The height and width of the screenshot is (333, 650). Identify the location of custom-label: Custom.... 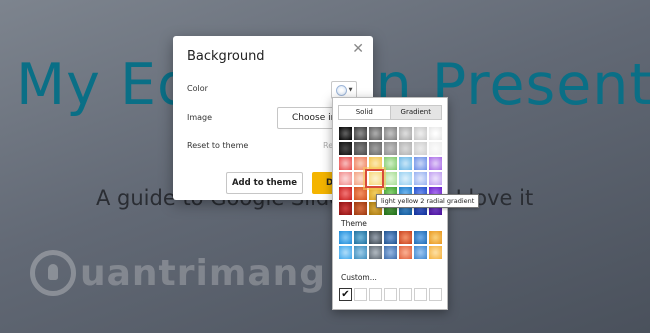
(359, 277).